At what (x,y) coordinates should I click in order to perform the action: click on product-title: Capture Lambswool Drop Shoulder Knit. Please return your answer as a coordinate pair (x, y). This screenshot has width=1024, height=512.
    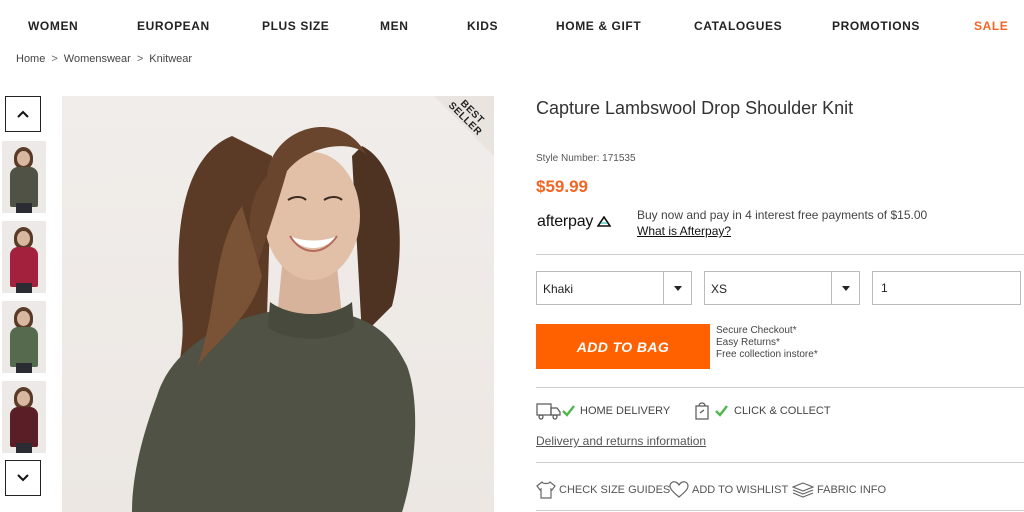
    Looking at the image, I should click on (695, 108).